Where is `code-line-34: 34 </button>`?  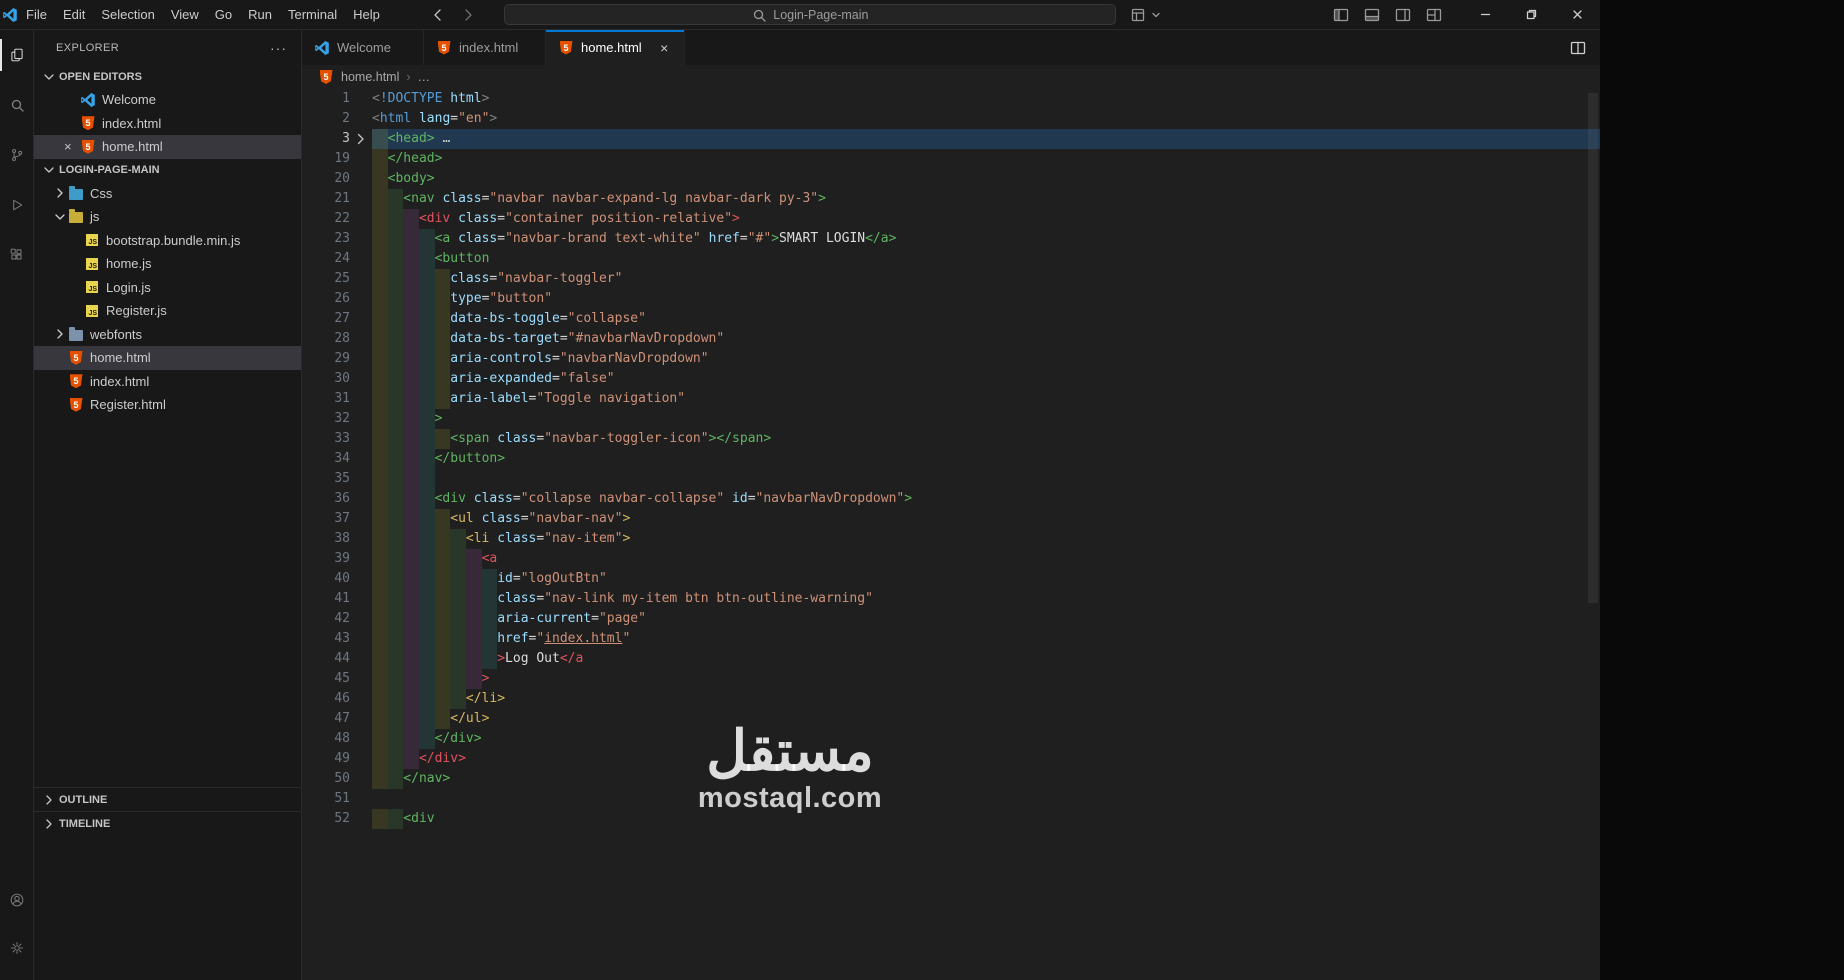 code-line-34: 34 </button> is located at coordinates (951, 459).